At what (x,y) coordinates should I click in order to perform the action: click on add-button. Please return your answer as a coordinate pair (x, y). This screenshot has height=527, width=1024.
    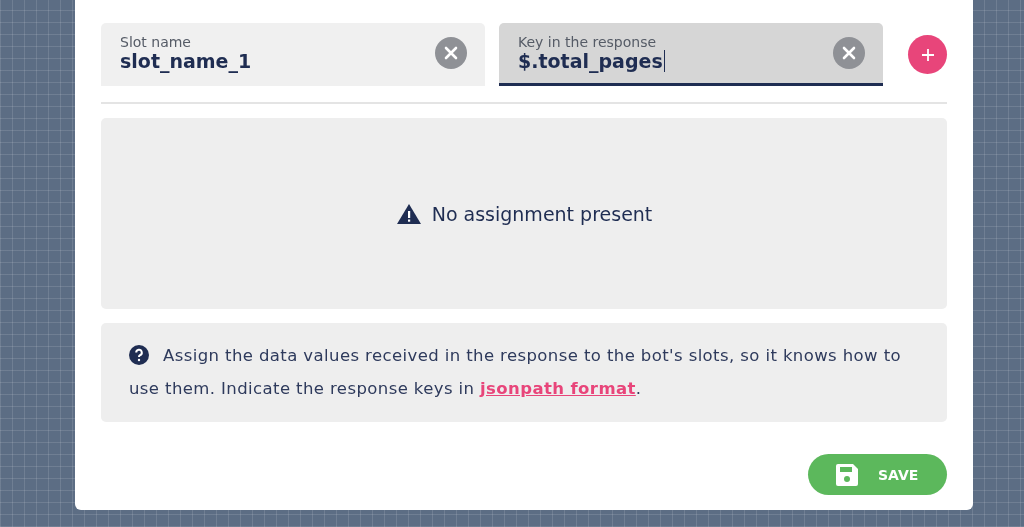
    Looking at the image, I should click on (927, 54).